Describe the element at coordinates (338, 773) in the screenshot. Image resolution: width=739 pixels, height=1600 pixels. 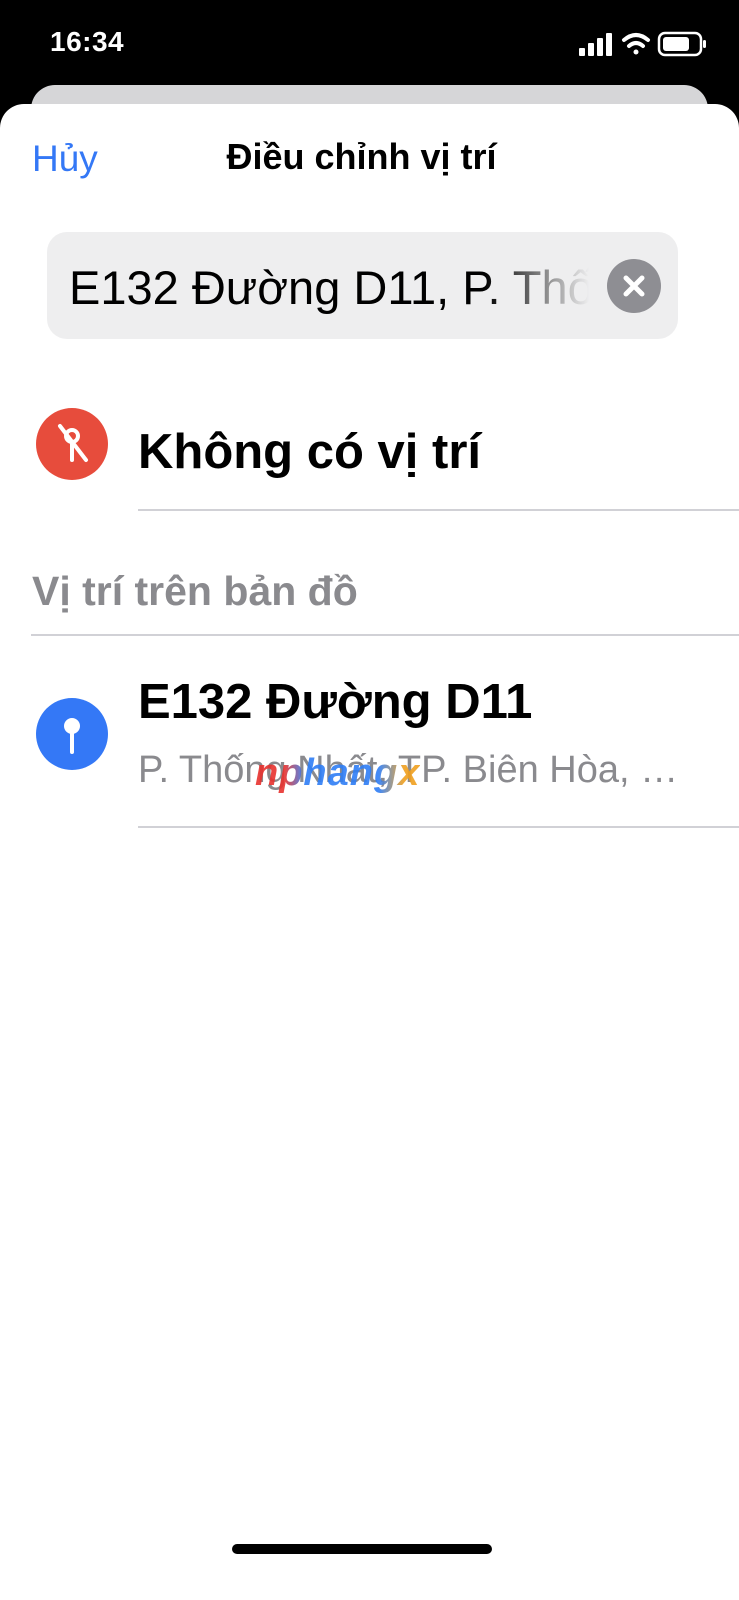
I see `watermark: nphangx` at that location.